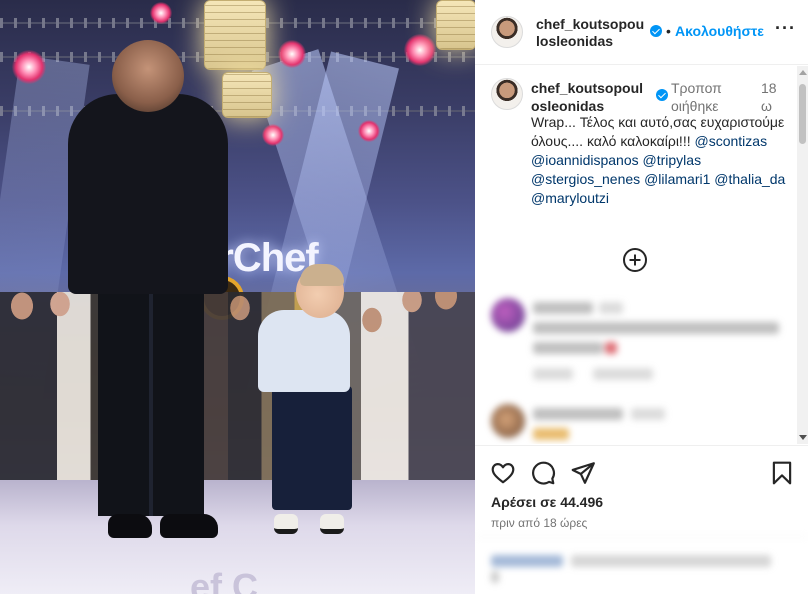  What do you see at coordinates (539, 523) in the screenshot?
I see `post-timestamp: πριν από 18 ώρες` at bounding box center [539, 523].